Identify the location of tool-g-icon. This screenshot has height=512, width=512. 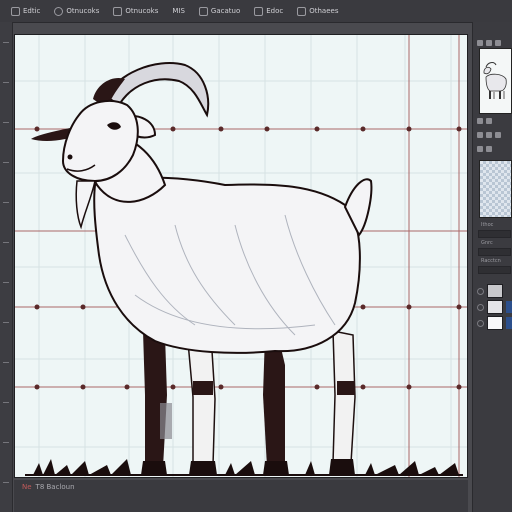
(489, 149).